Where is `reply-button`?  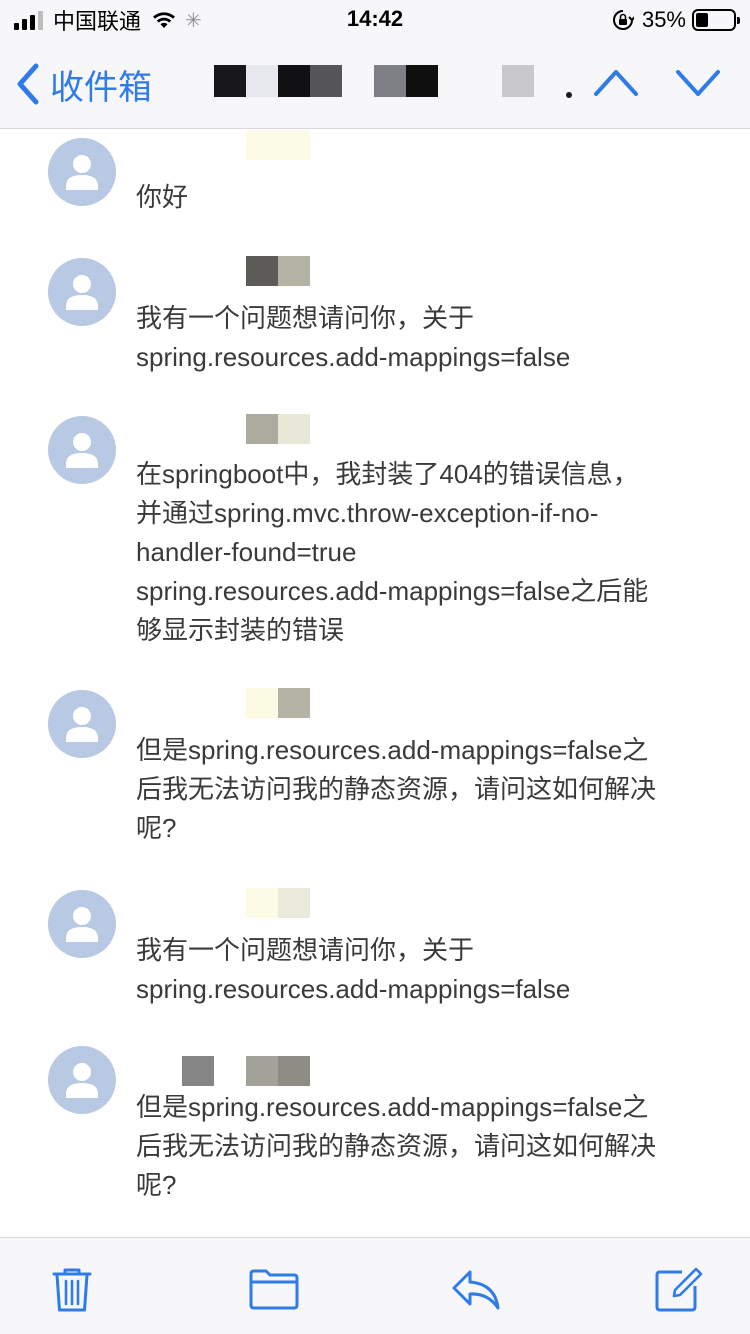 reply-button is located at coordinates (476, 1289).